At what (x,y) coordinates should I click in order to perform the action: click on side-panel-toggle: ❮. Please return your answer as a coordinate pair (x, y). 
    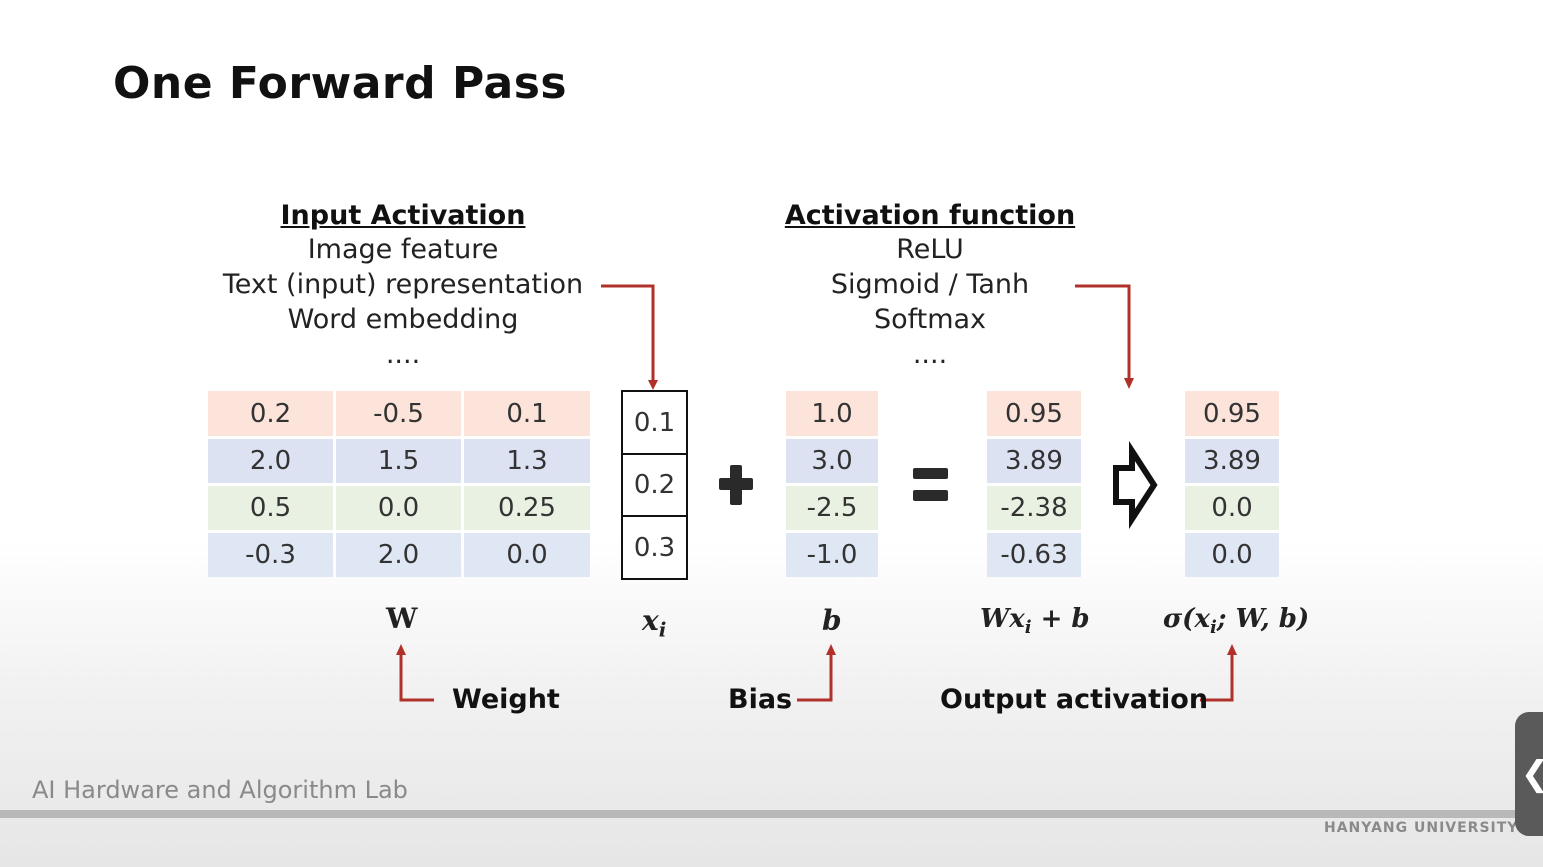
    Looking at the image, I should click on (1529, 774).